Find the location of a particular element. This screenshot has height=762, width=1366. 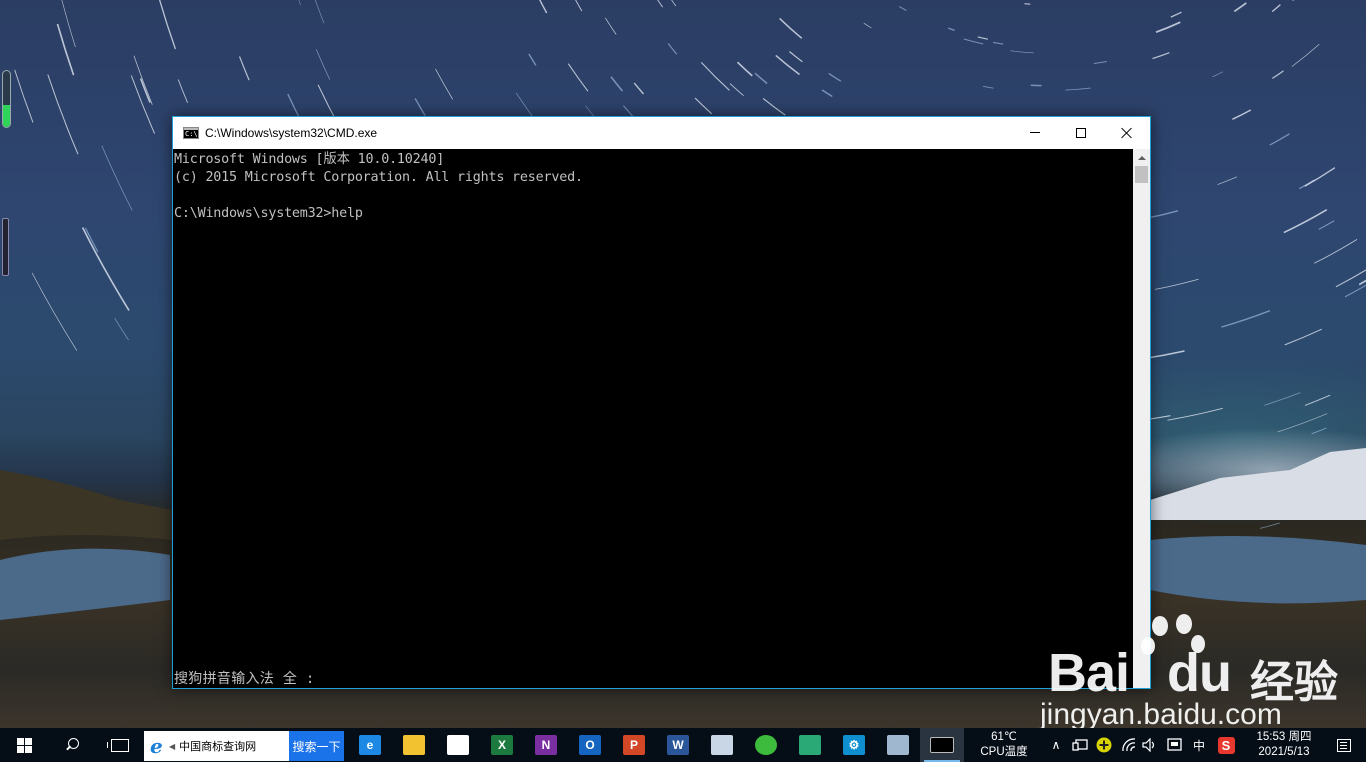

window-controls is located at coordinates (1081, 132).